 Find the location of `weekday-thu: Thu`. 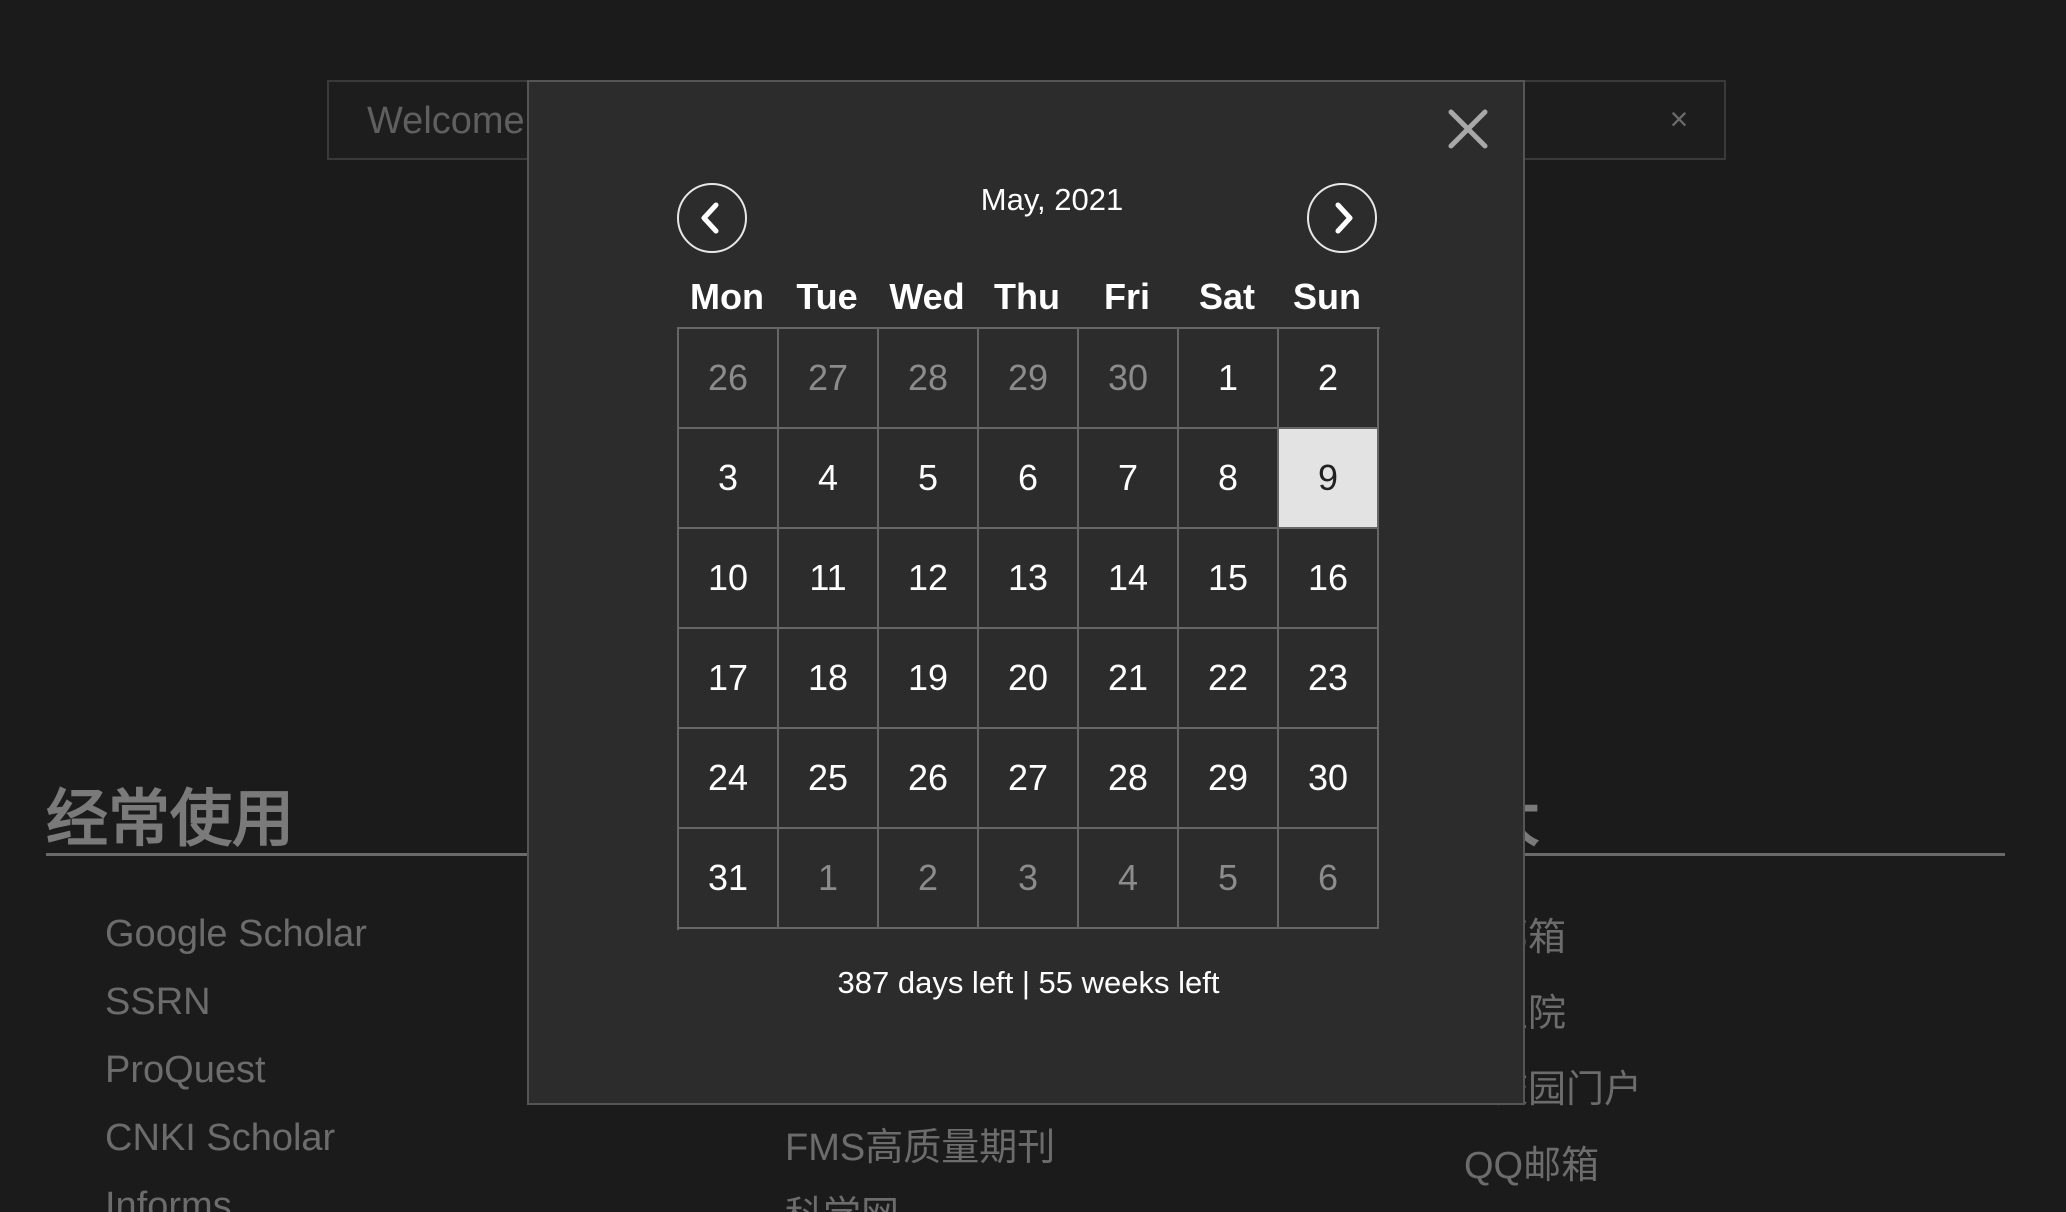

weekday-thu: Thu is located at coordinates (1027, 296).